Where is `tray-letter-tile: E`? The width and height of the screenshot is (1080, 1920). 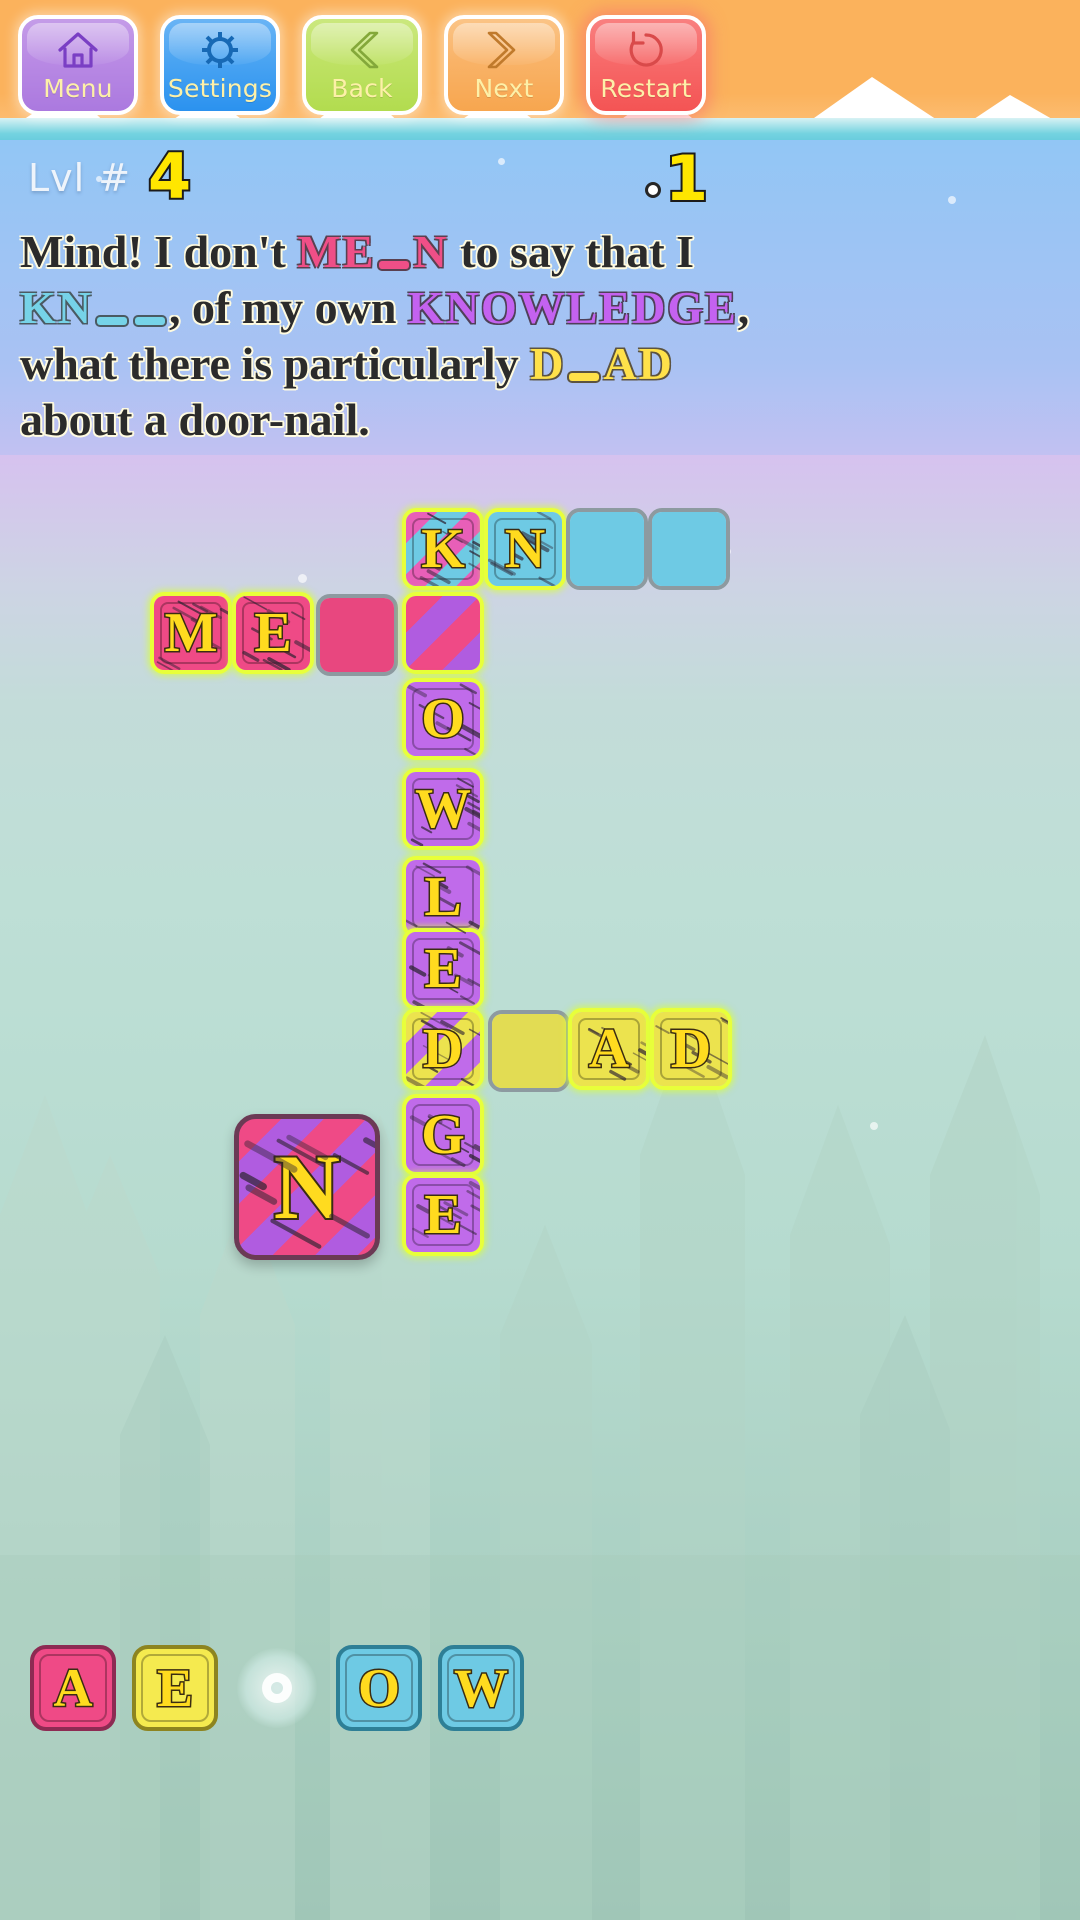 tray-letter-tile: E is located at coordinates (175, 1688).